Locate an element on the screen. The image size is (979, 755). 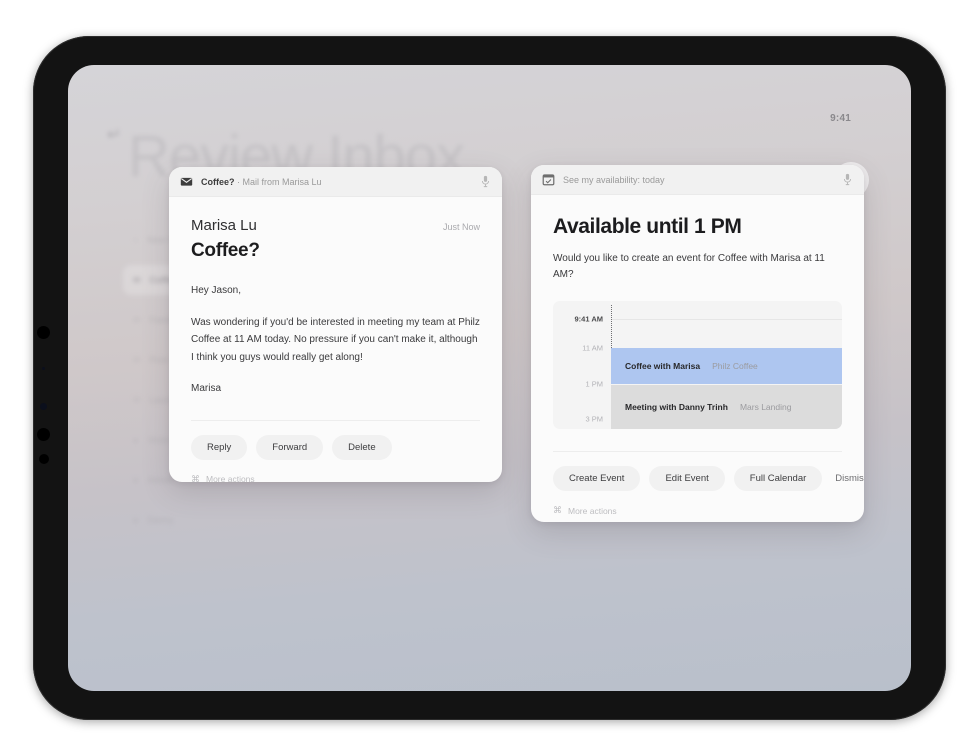
mail-card-header: Coffee? · Mail from Marisa Lu is located at coordinates (335, 182).